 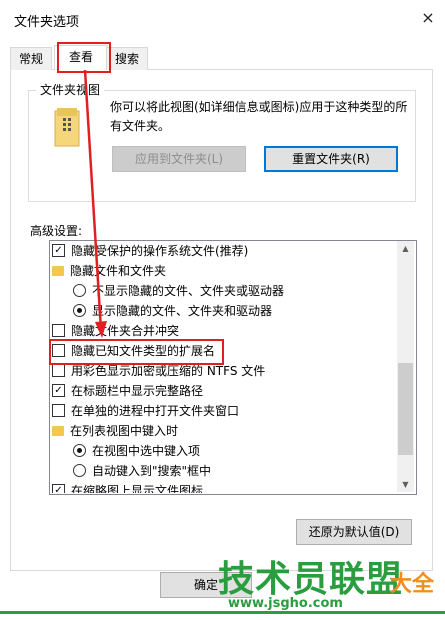 I want to click on advanced-item-radio: 自动键入到"搜索"框中, so click(x=142, y=471).